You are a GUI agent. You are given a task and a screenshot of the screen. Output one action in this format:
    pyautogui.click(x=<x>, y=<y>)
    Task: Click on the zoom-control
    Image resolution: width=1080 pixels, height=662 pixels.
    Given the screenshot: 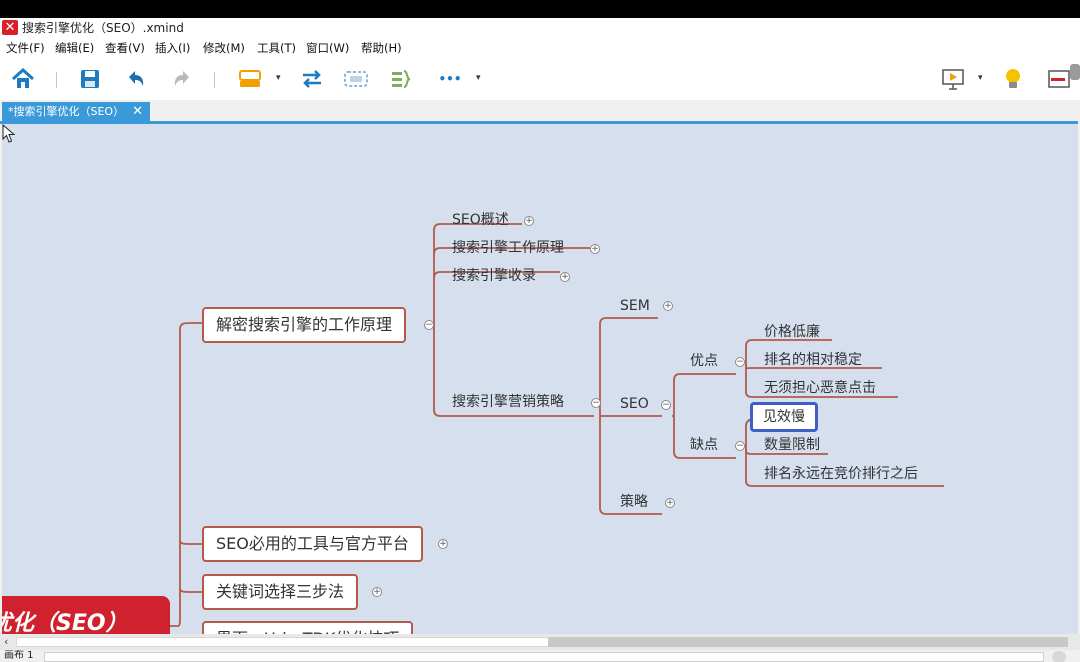 What is the action you would take?
    pyautogui.click(x=1059, y=656)
    